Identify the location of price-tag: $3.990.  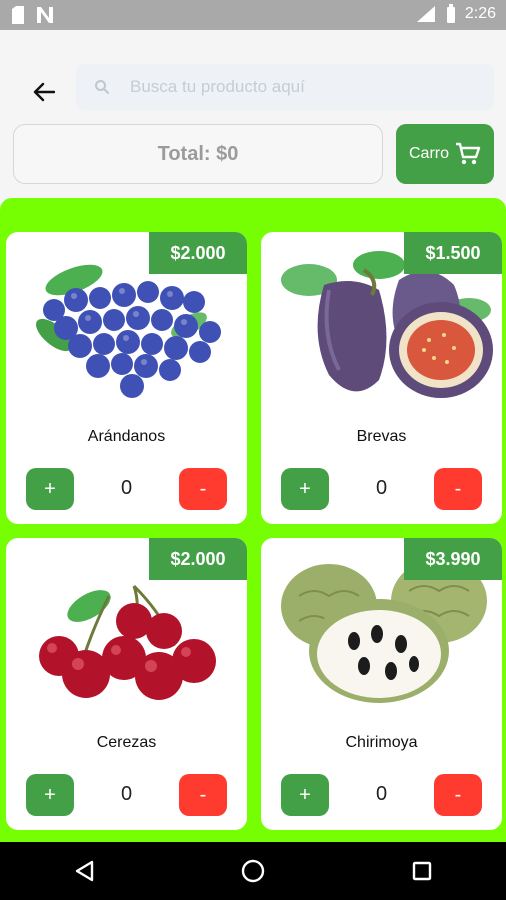
(453, 559).